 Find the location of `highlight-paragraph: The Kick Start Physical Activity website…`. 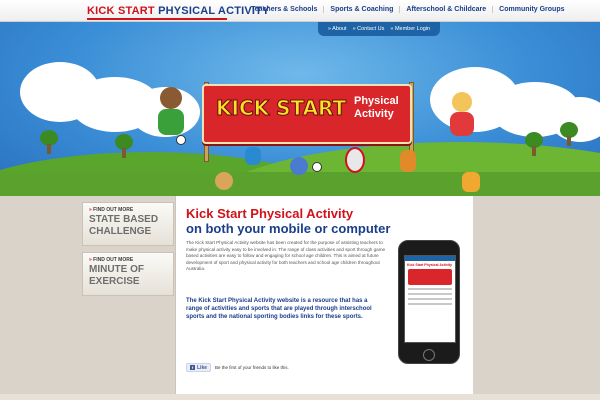

highlight-paragraph: The Kick Start Physical Activity website… is located at coordinates (279, 309).